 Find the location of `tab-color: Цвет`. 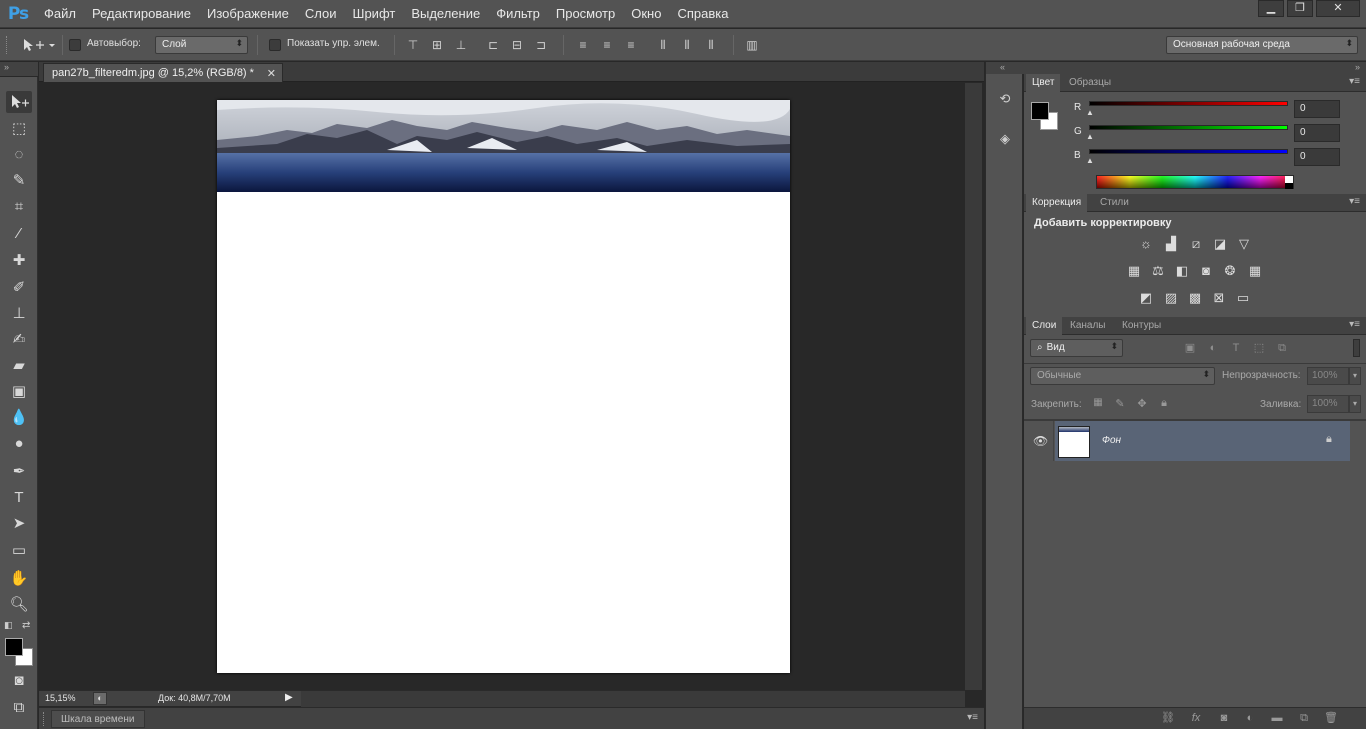

tab-color: Цвет is located at coordinates (1043, 83).